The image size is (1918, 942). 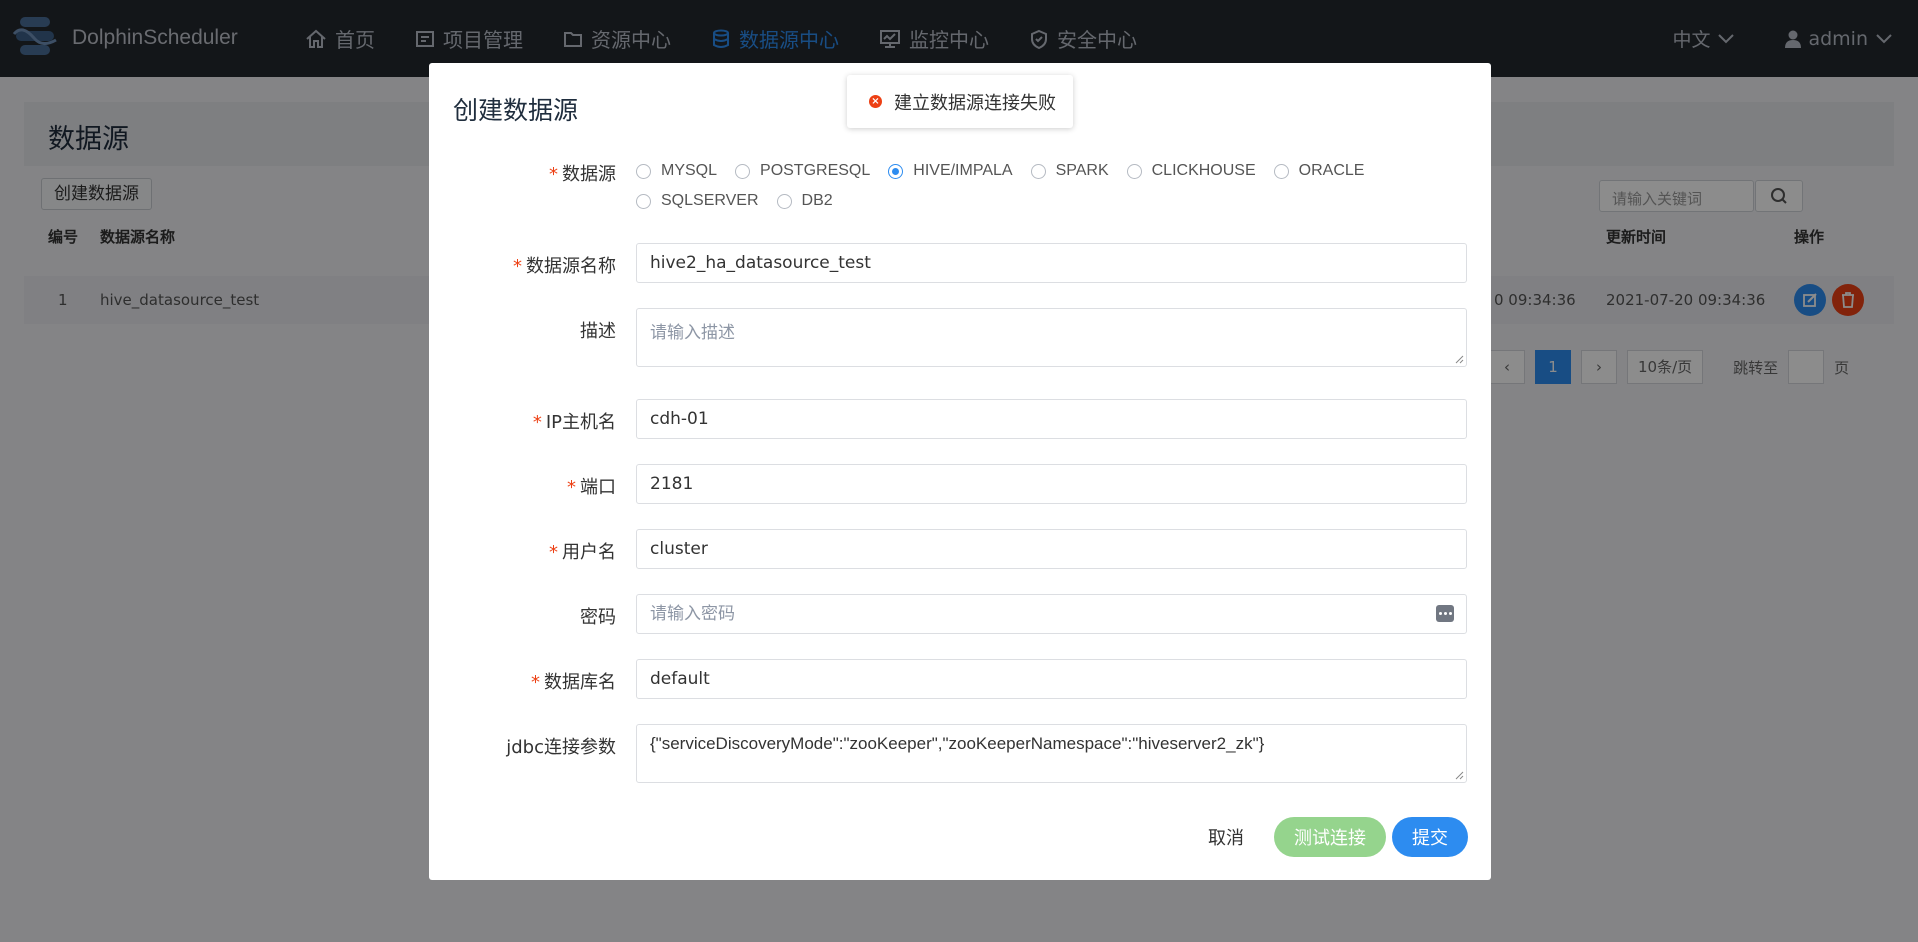 I want to click on datasource-type-label: SPARK, so click(x=1082, y=170).